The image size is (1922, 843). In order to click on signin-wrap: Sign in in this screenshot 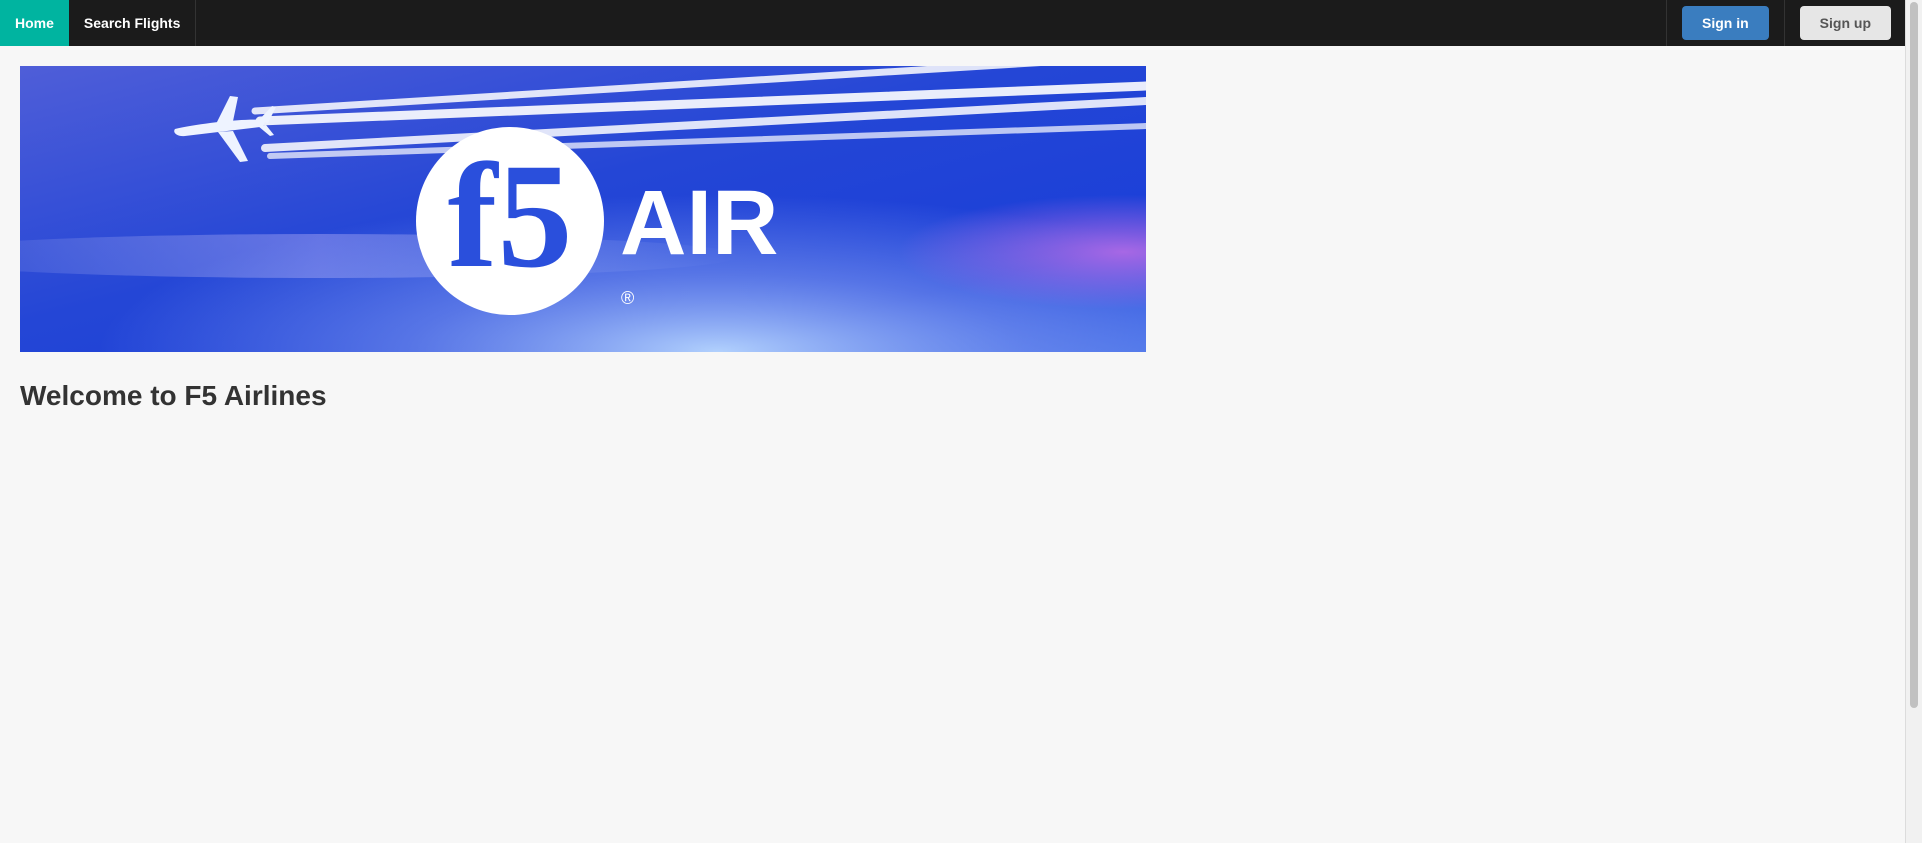, I will do `click(1725, 23)`.